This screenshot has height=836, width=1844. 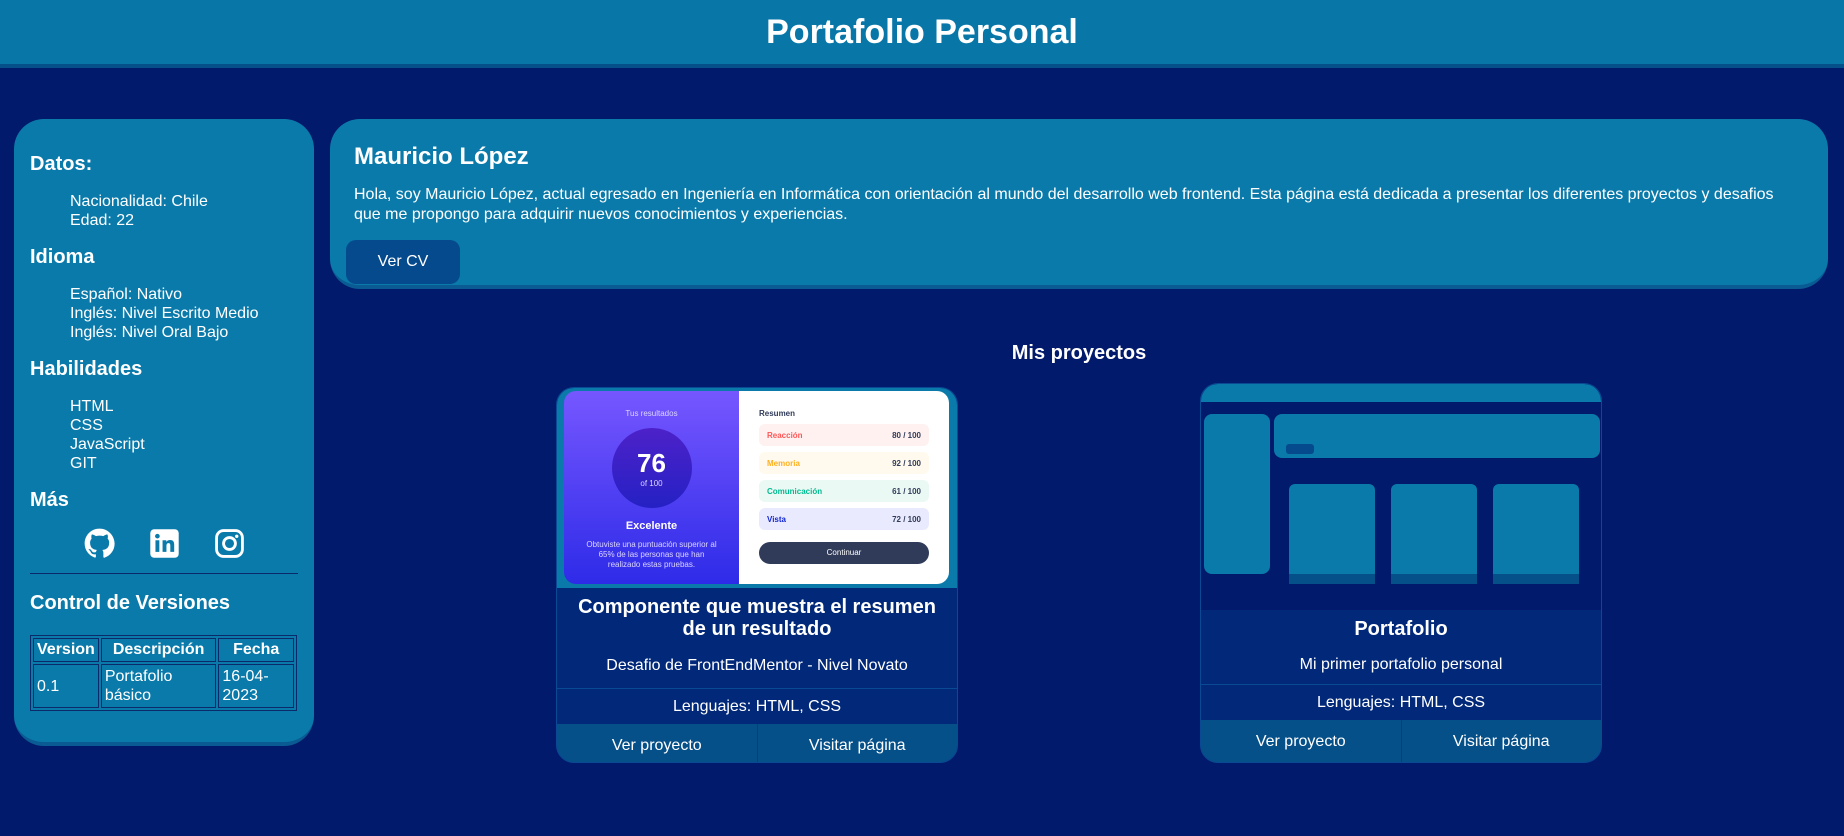 What do you see at coordinates (844, 491) in the screenshot?
I see `preview-row-comunicacion: Comunicación 61 / 100` at bounding box center [844, 491].